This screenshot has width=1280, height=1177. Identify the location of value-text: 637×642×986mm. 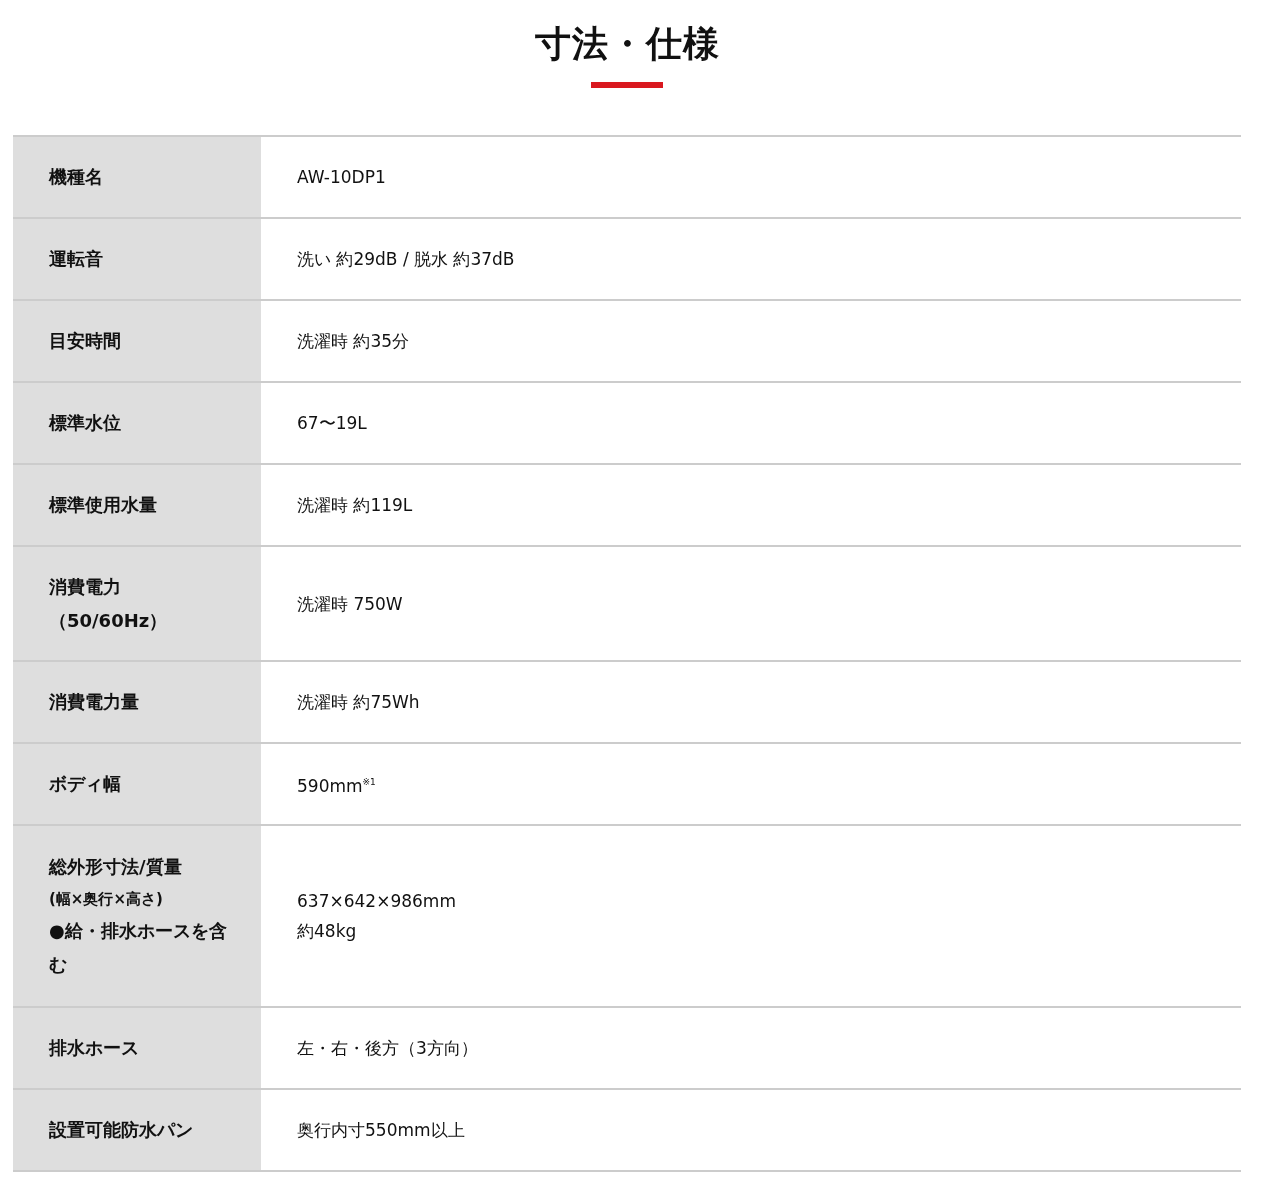
(377, 901).